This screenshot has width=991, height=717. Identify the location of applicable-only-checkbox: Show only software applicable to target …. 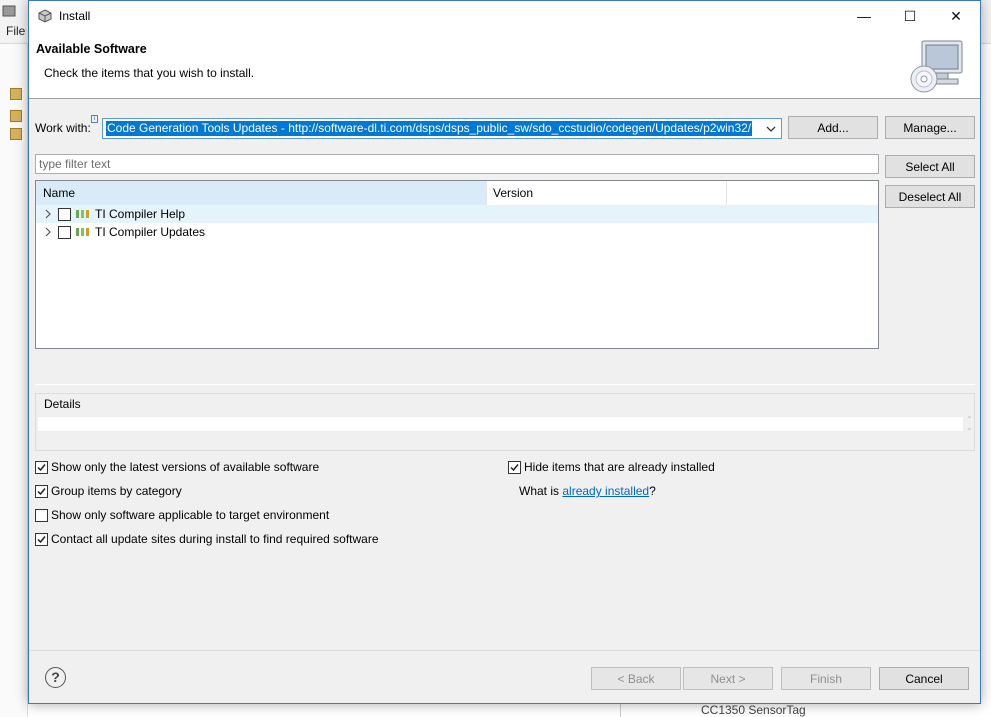
(182, 515).